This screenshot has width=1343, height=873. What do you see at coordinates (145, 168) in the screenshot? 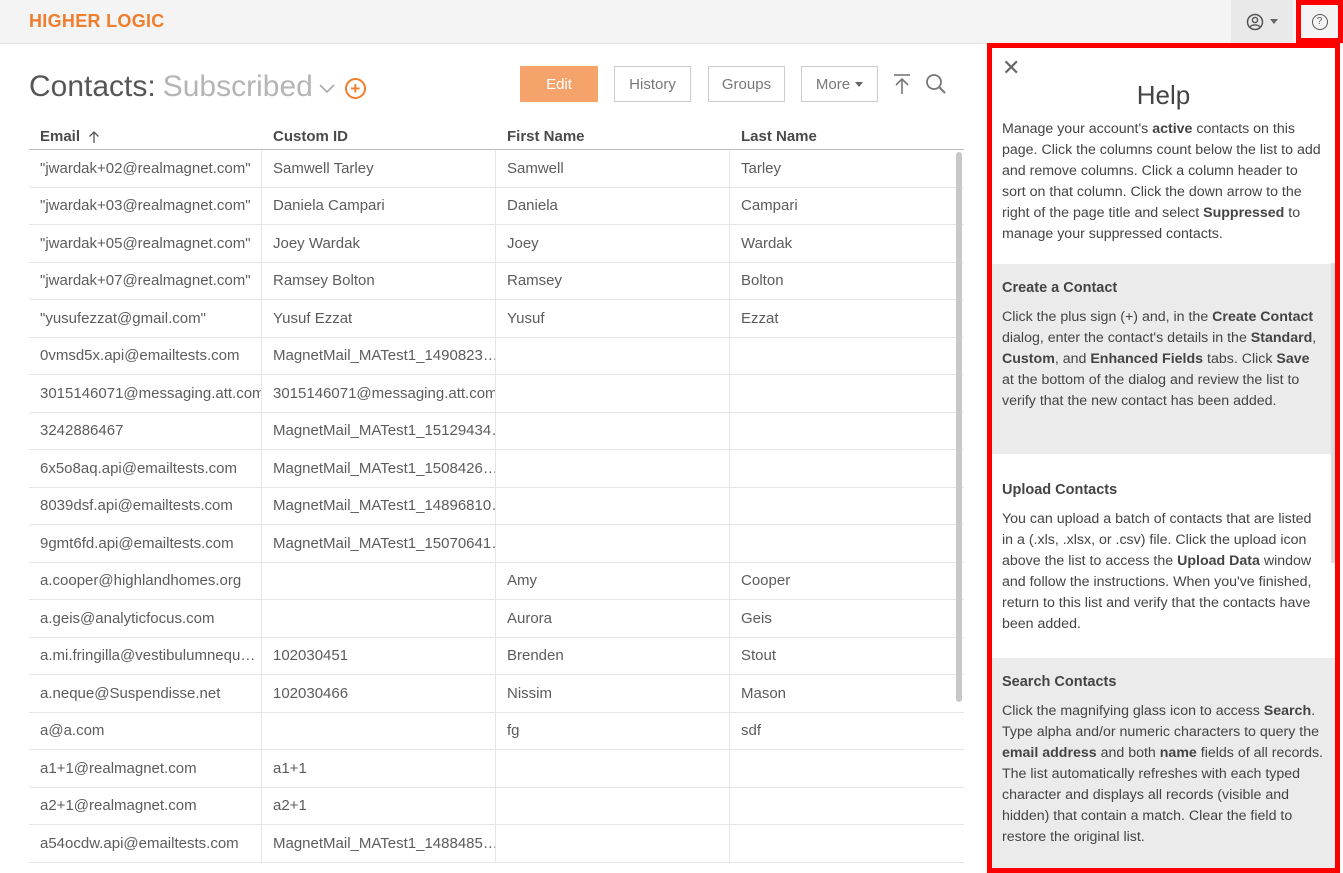
I see `table-cell: "jwardak+02@realmagnet.com"` at bounding box center [145, 168].